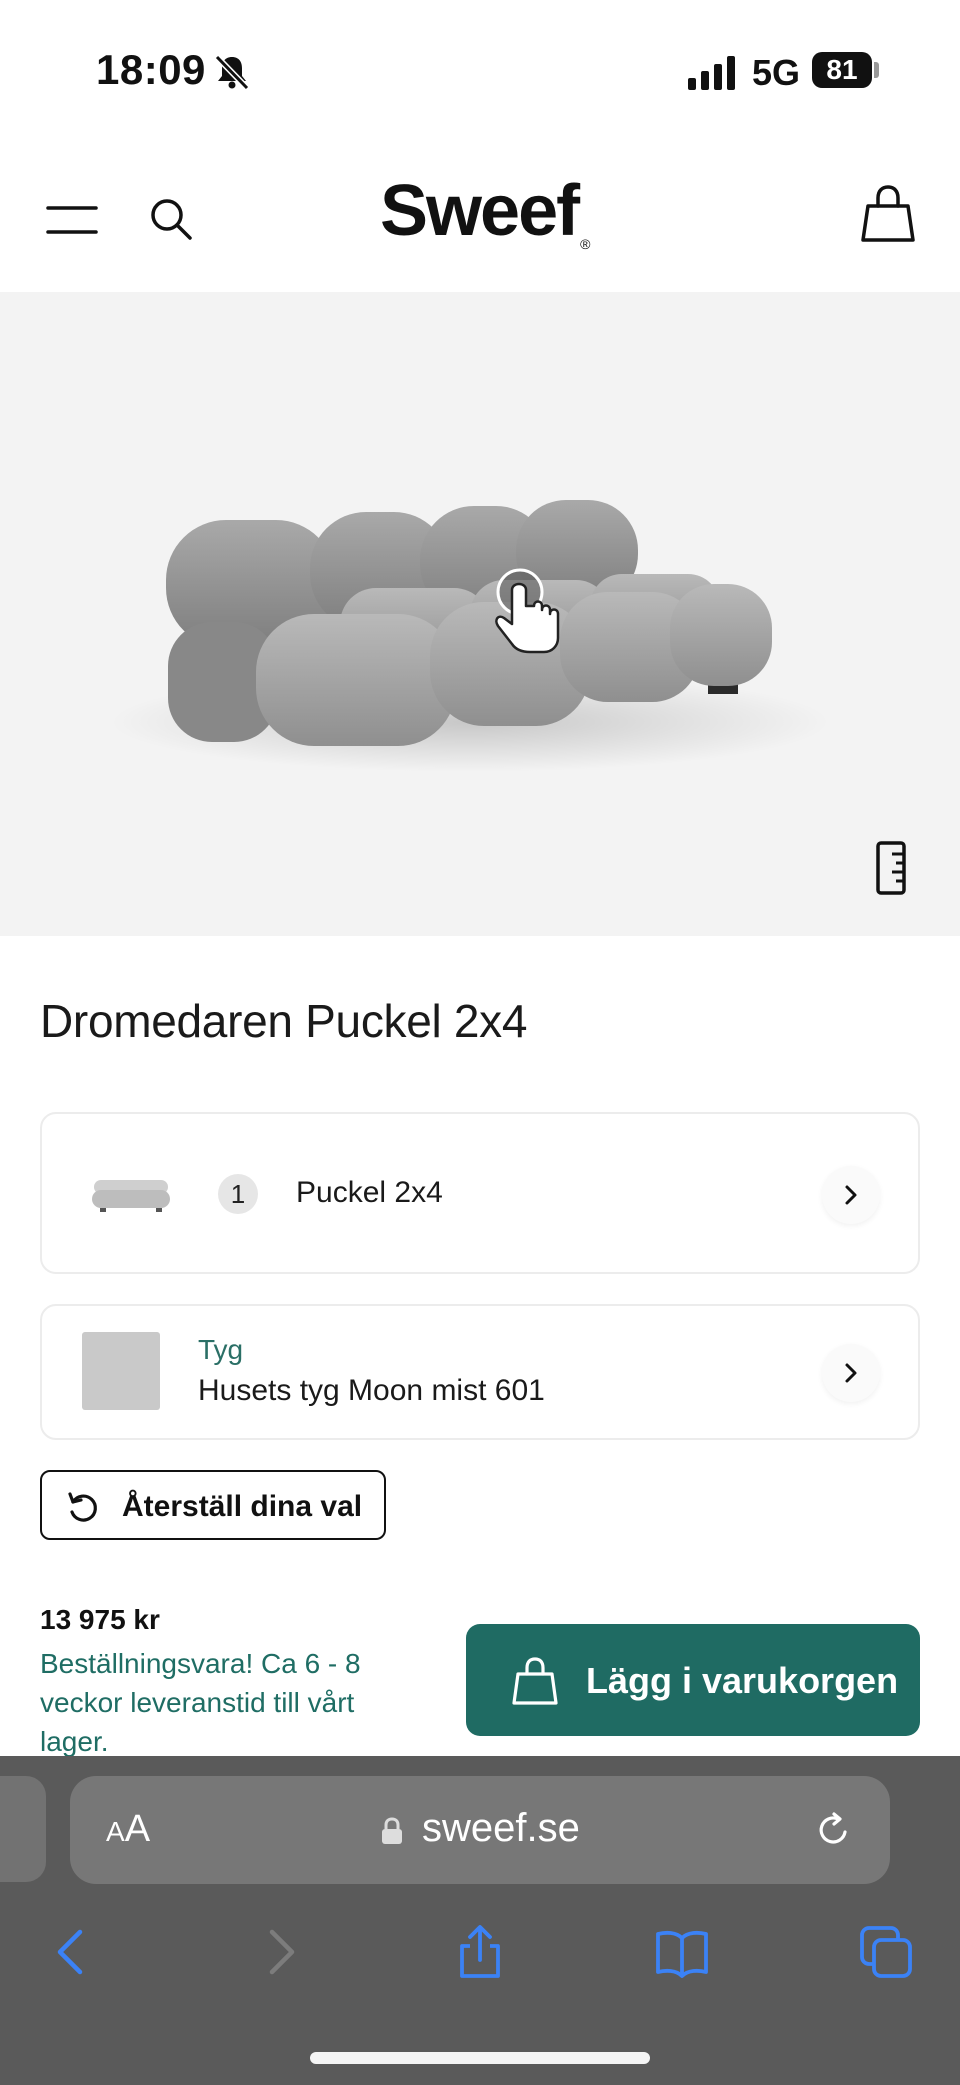  Describe the element at coordinates (280, 1952) in the screenshot. I see `forward-icon` at that location.